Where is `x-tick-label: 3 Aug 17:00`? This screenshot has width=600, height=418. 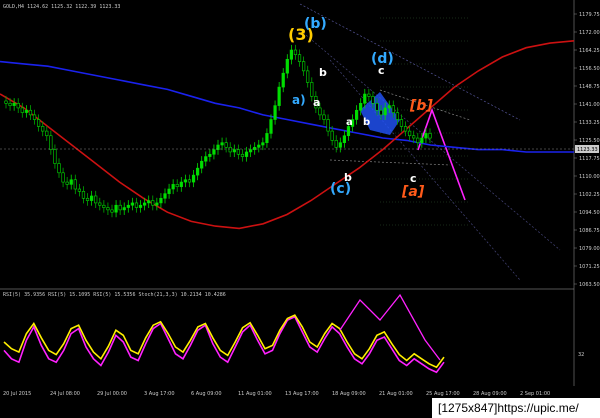 x-tick-label: 3 Aug 17:00 is located at coordinates (159, 394).